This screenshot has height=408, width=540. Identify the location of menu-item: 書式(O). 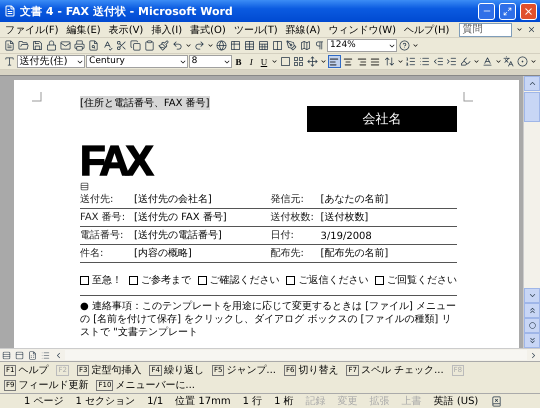
(208, 29).